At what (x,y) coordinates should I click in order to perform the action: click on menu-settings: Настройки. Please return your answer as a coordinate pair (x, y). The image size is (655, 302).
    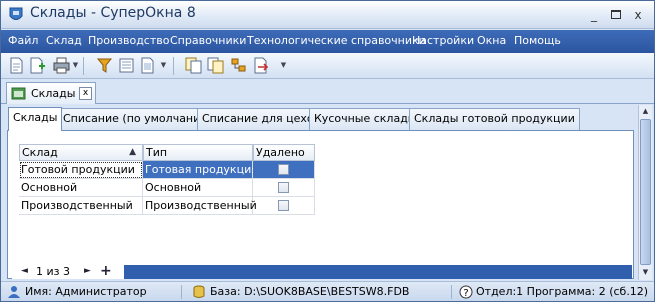
    Looking at the image, I should click on (443, 40).